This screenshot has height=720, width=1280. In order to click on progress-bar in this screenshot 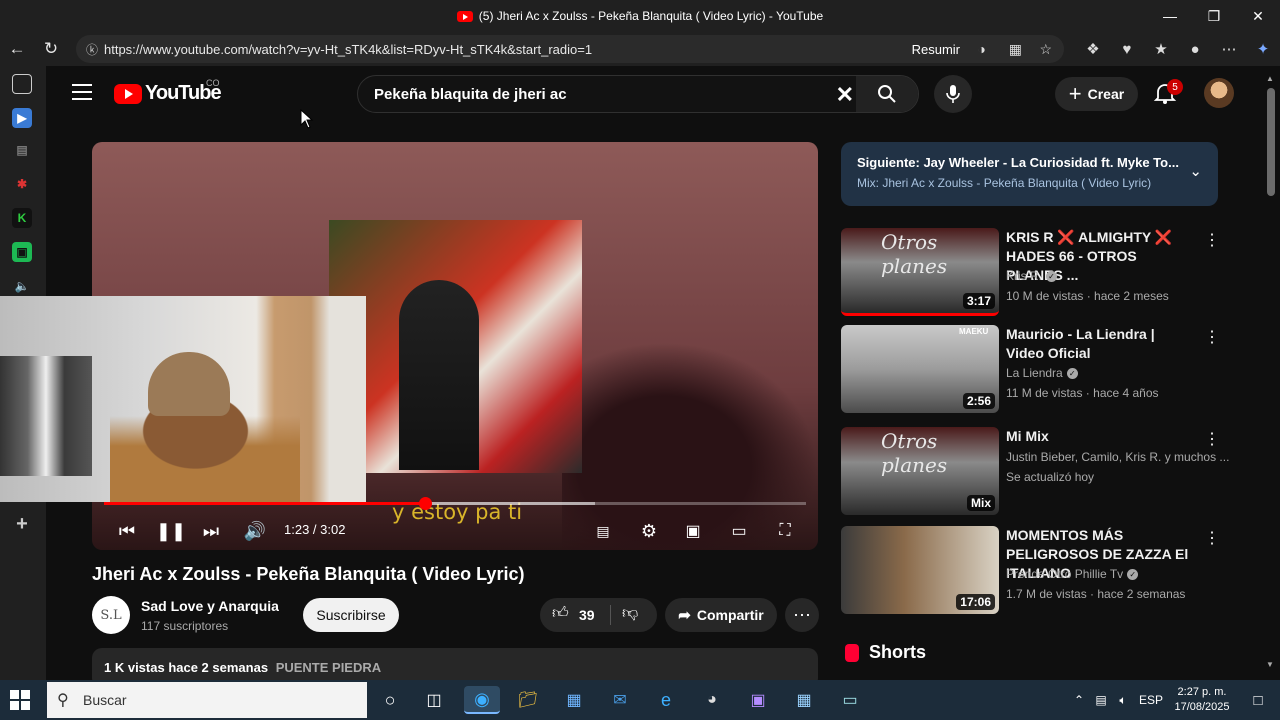, I will do `click(455, 503)`.